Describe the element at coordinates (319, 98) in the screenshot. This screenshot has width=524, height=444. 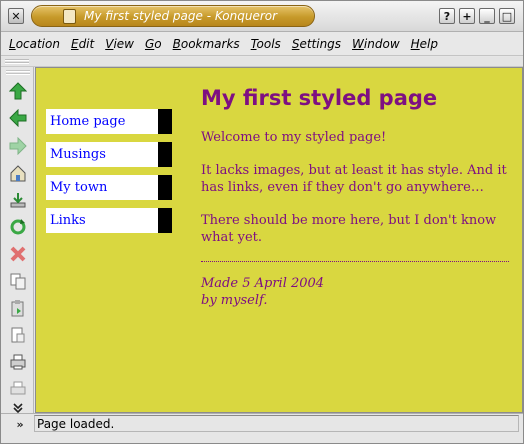
I see `page-heading: My first styled page` at that location.